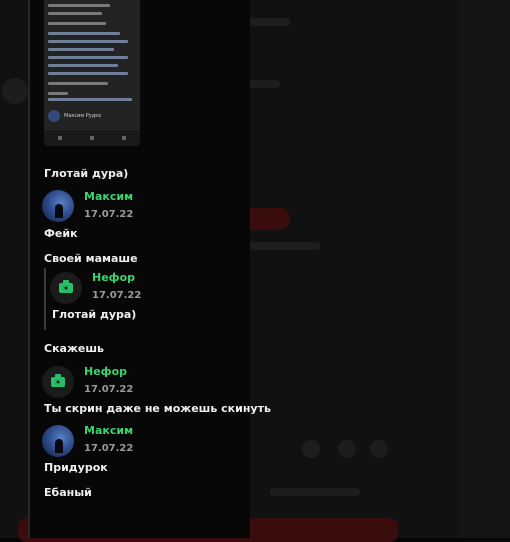  I want to click on comment-text: Глотай дура), so click(86, 173).